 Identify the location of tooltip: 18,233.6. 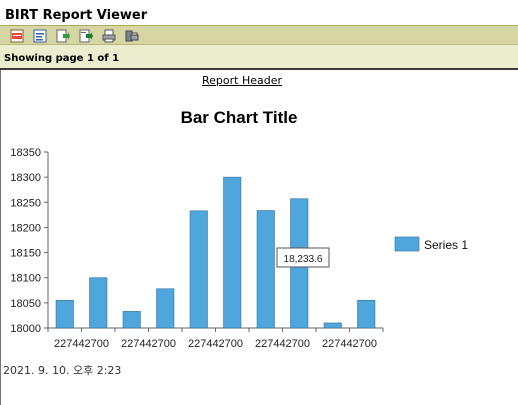
(303, 257).